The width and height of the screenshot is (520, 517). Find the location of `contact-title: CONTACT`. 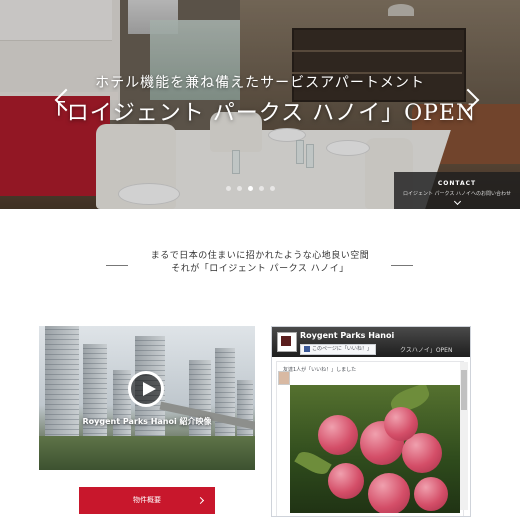

contact-title: CONTACT is located at coordinates (457, 183).